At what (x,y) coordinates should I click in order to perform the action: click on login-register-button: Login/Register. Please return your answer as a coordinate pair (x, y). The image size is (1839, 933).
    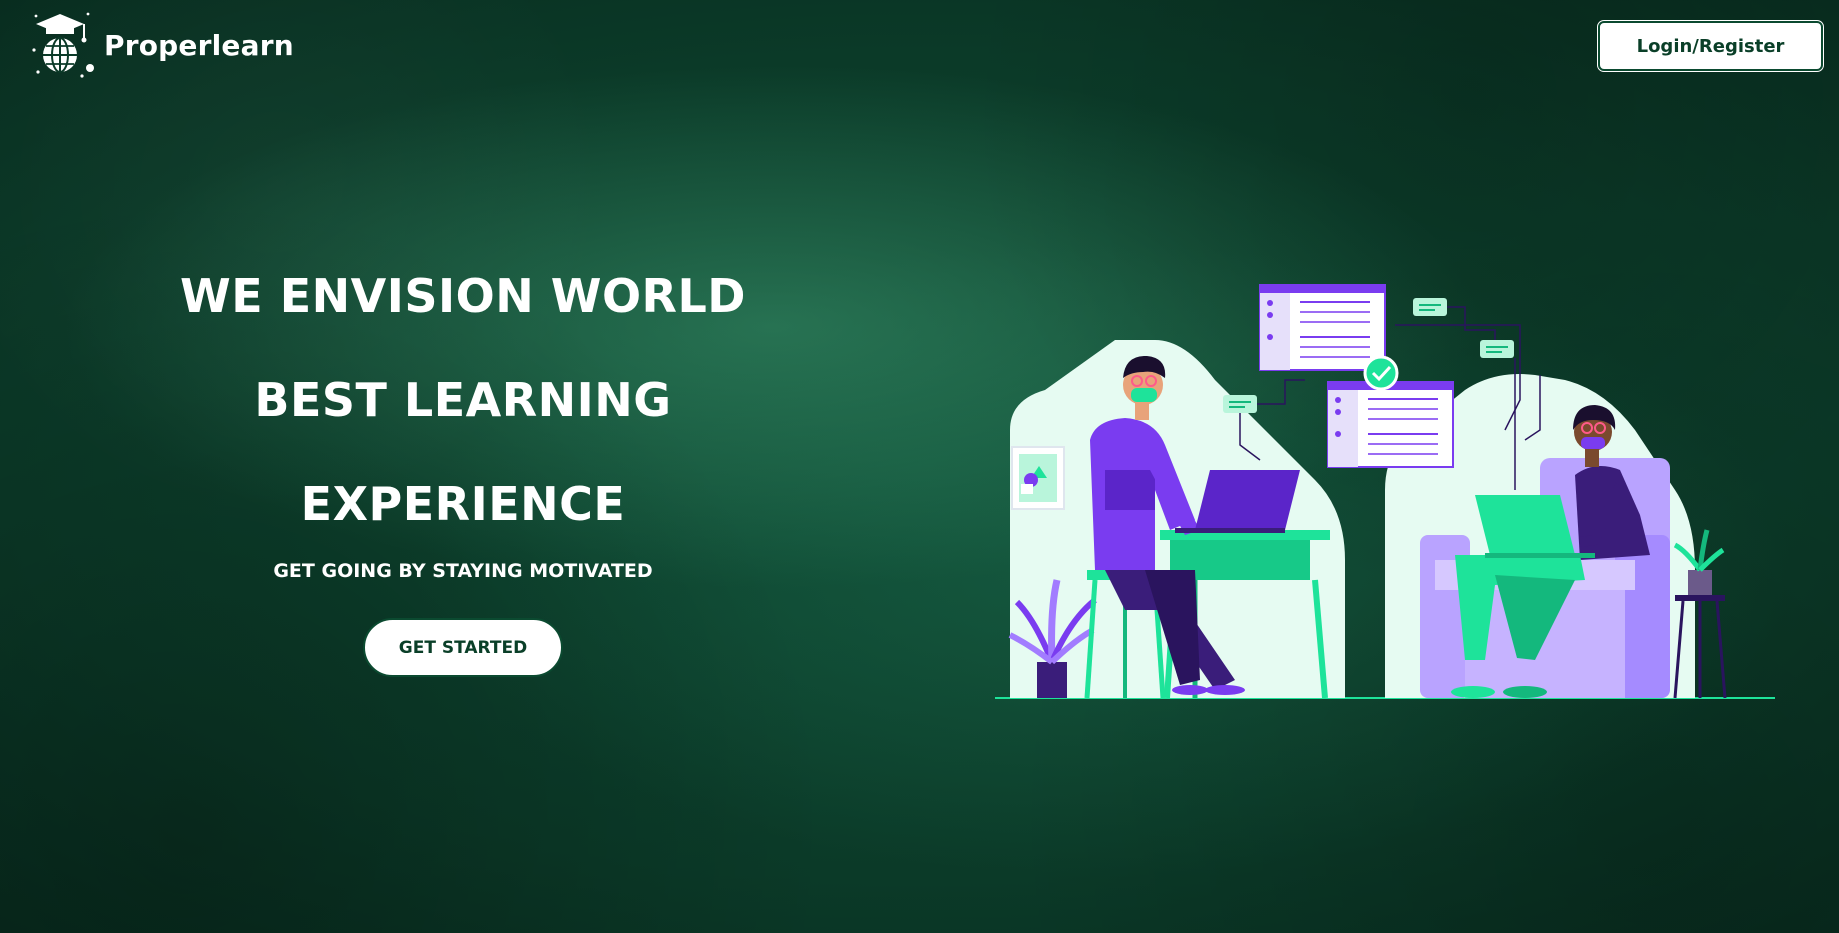
    Looking at the image, I should click on (1710, 46).